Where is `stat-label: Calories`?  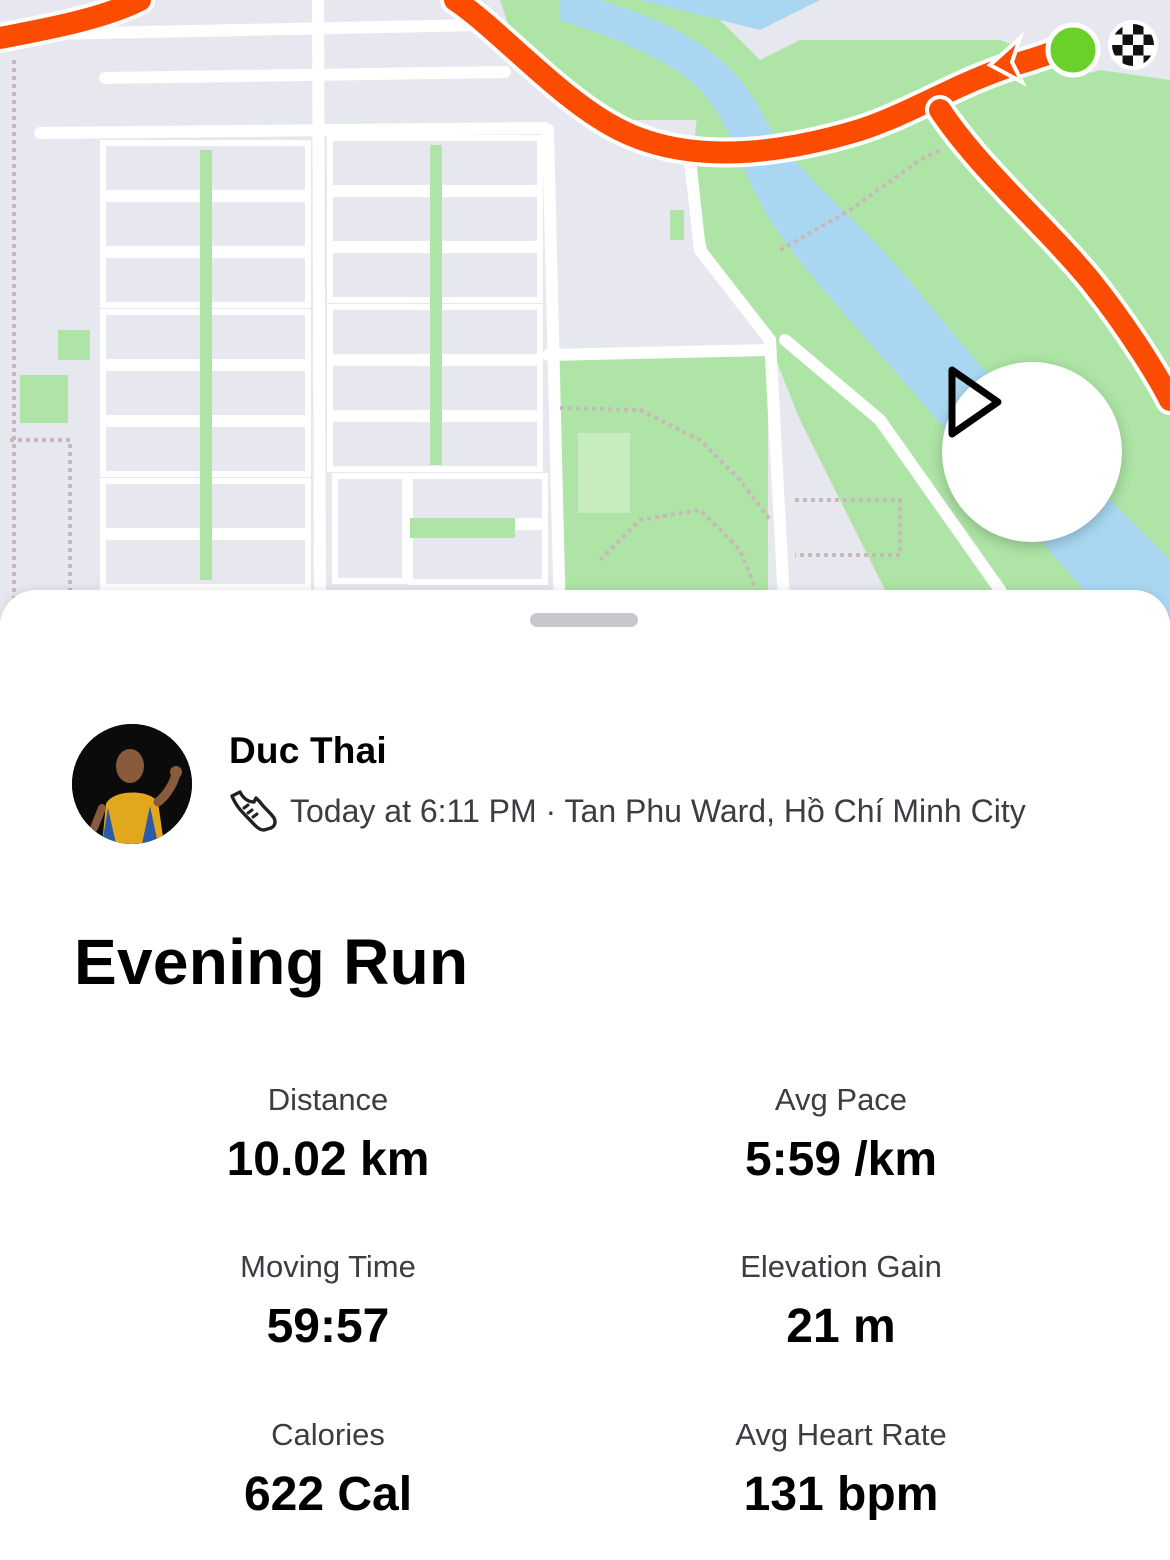
stat-label: Calories is located at coordinates (328, 1434).